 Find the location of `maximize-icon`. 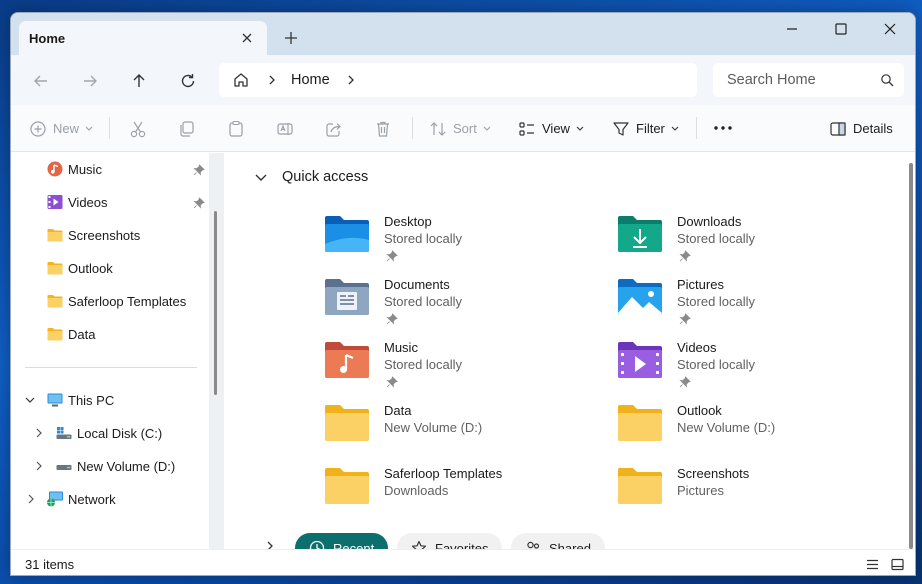

maximize-icon is located at coordinates (841, 29).